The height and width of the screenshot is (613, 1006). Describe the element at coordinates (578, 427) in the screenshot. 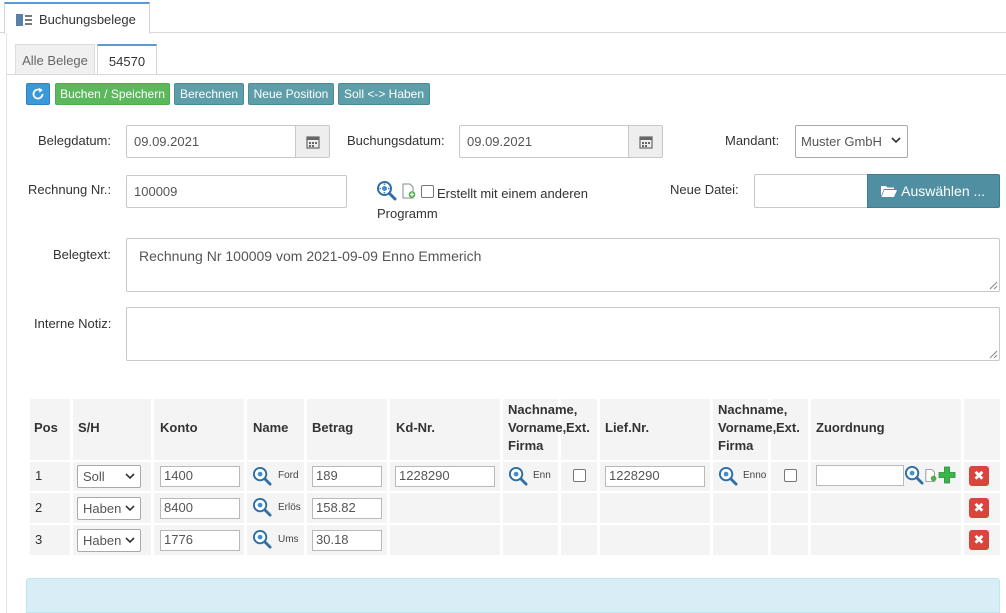

I see `header-ext: Ext.` at that location.